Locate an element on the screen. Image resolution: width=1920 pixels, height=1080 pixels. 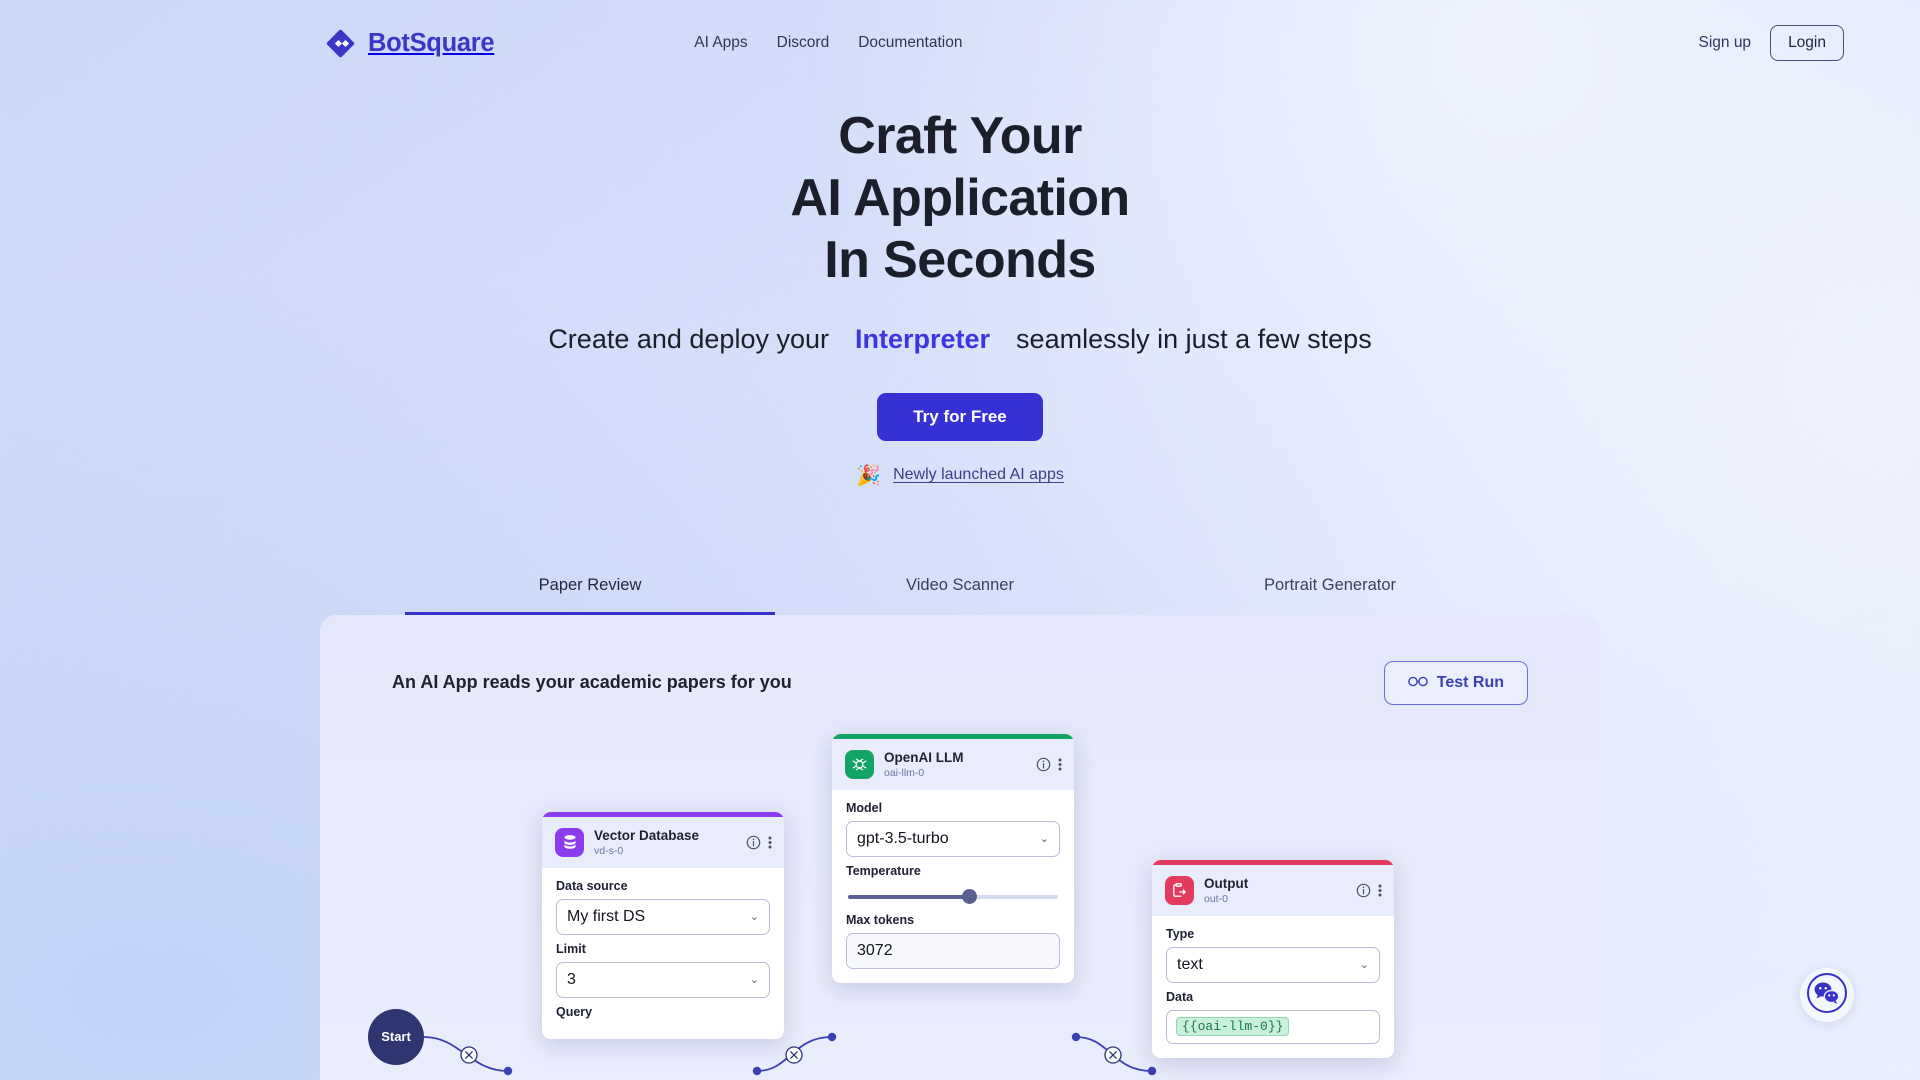
data-source-select: My first DS ⌄ is located at coordinates (663, 916).